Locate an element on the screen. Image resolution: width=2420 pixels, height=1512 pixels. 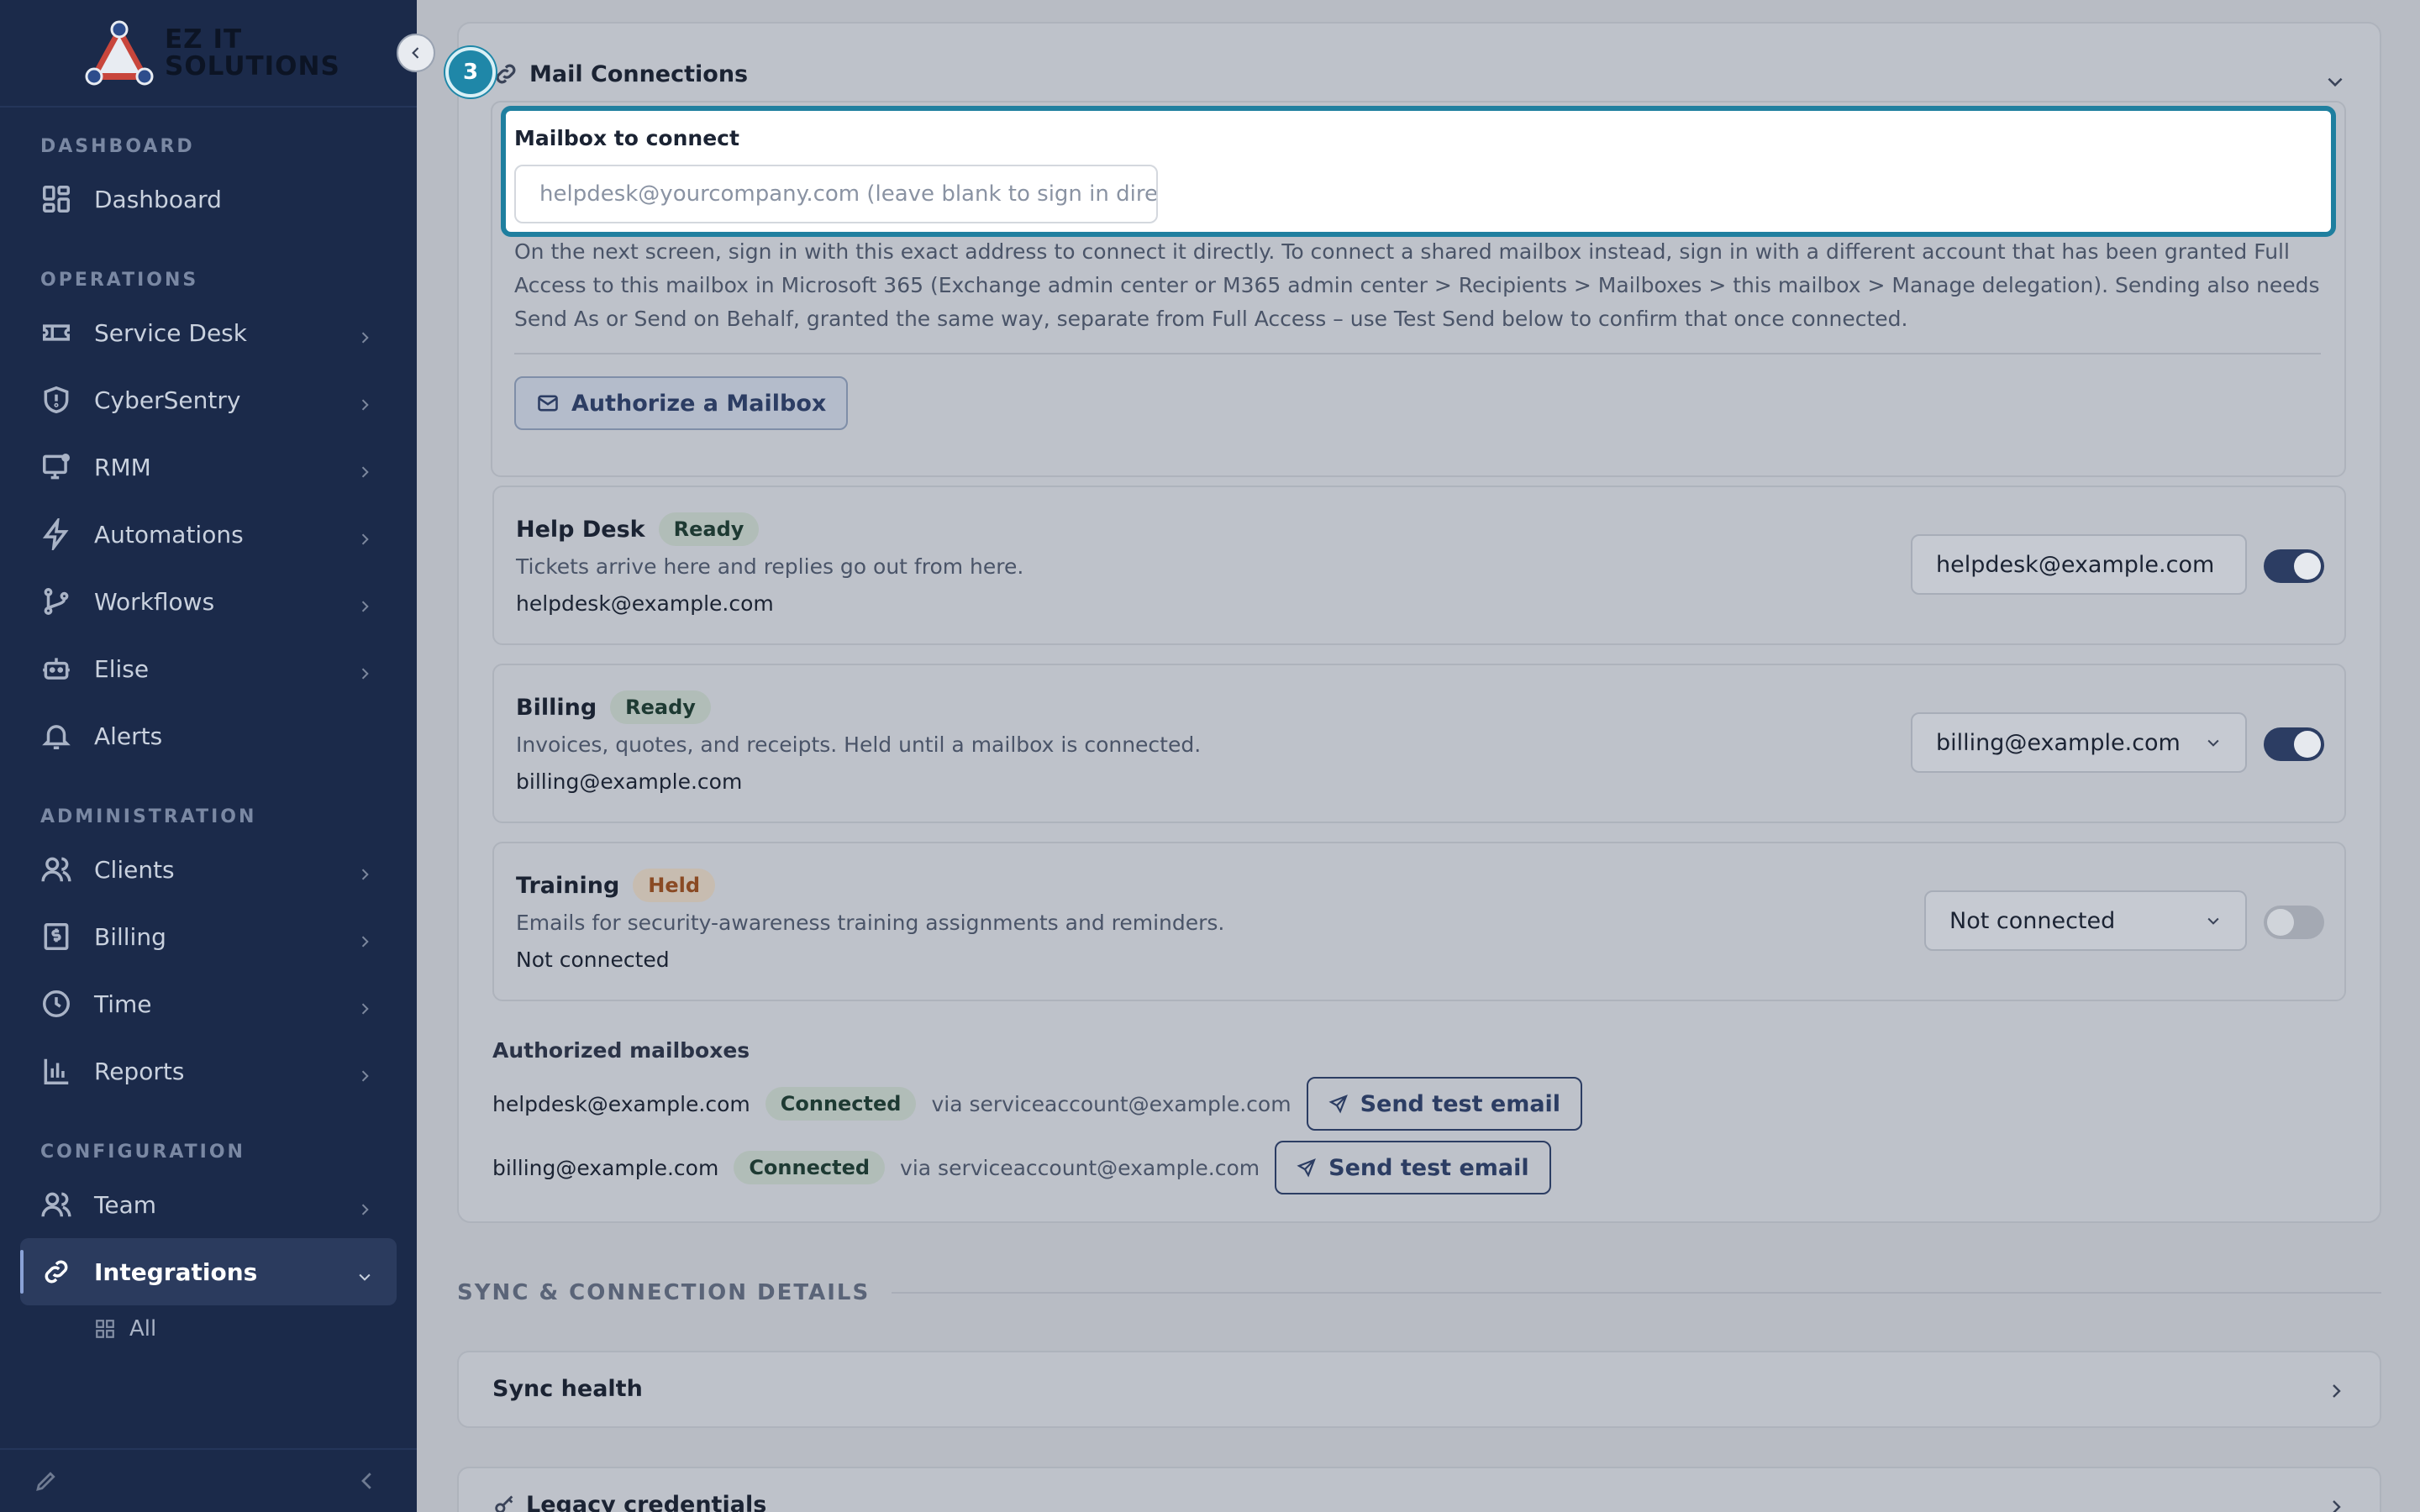
section-label-operations: OPERATIONS is located at coordinates (120, 280).